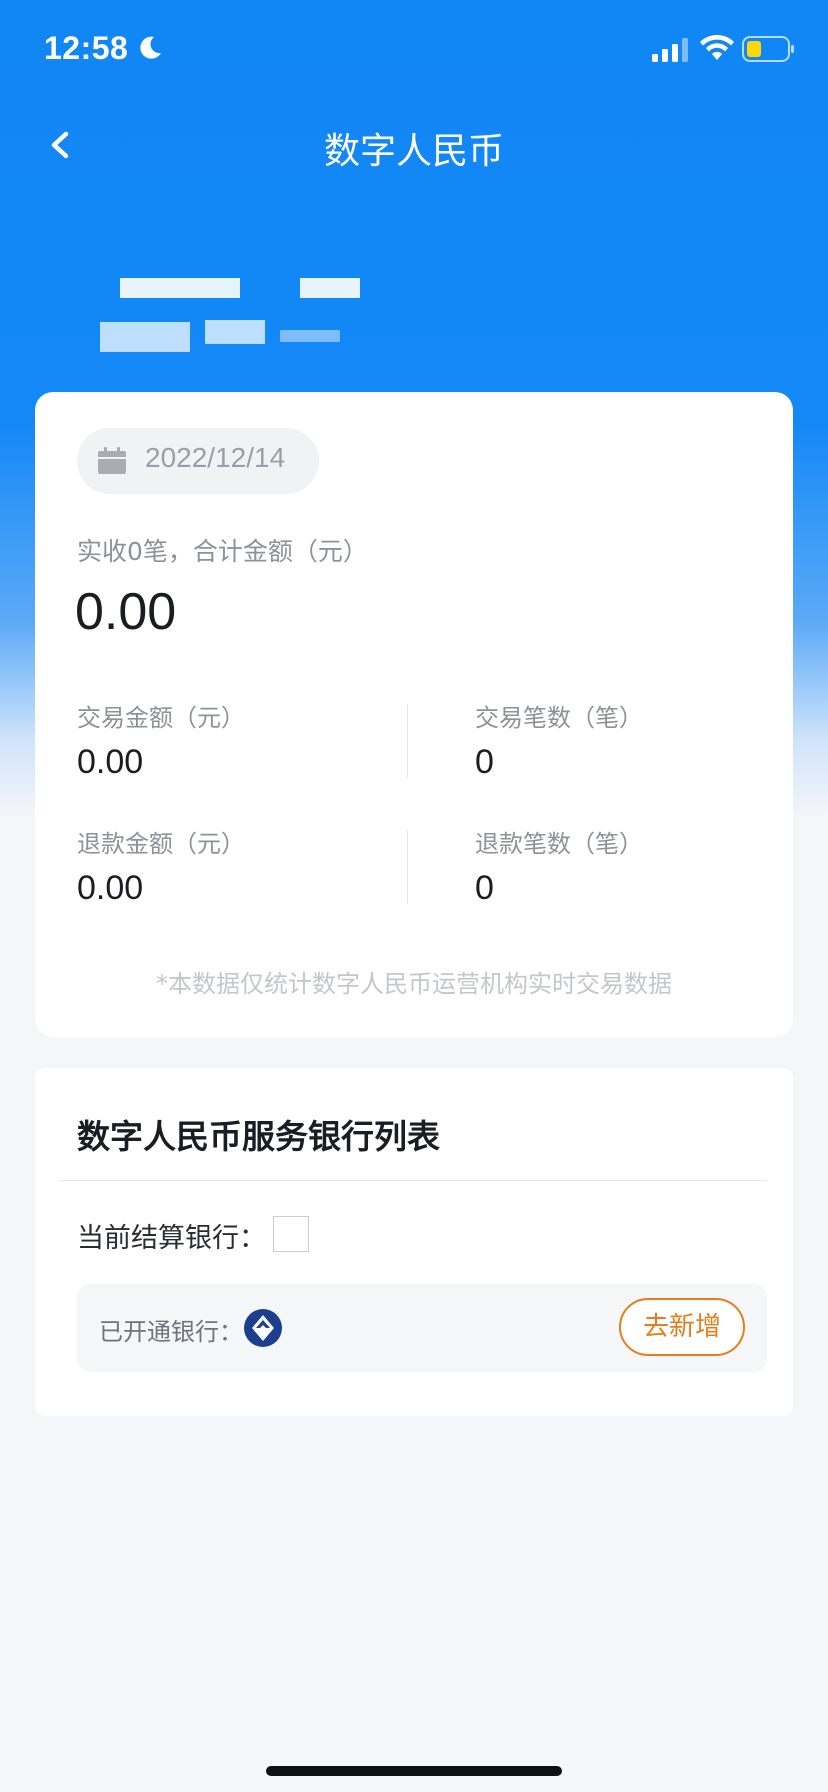  What do you see at coordinates (682, 1327) in the screenshot?
I see `add-bank-button: 去新增` at bounding box center [682, 1327].